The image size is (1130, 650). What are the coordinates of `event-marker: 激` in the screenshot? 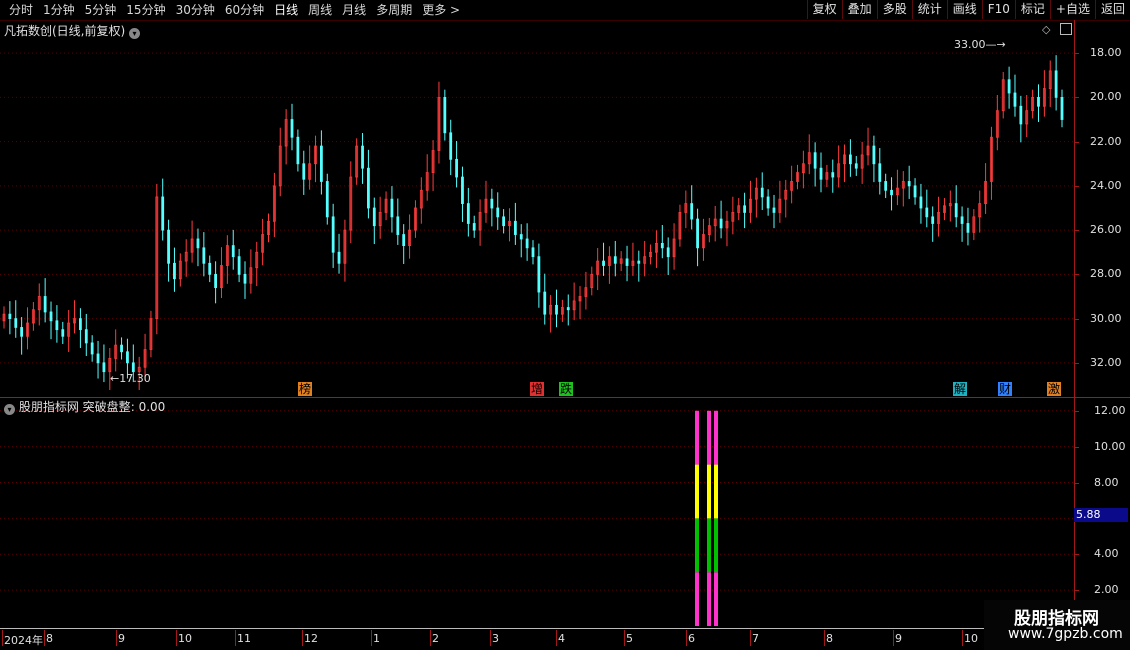 It's located at (1054, 389).